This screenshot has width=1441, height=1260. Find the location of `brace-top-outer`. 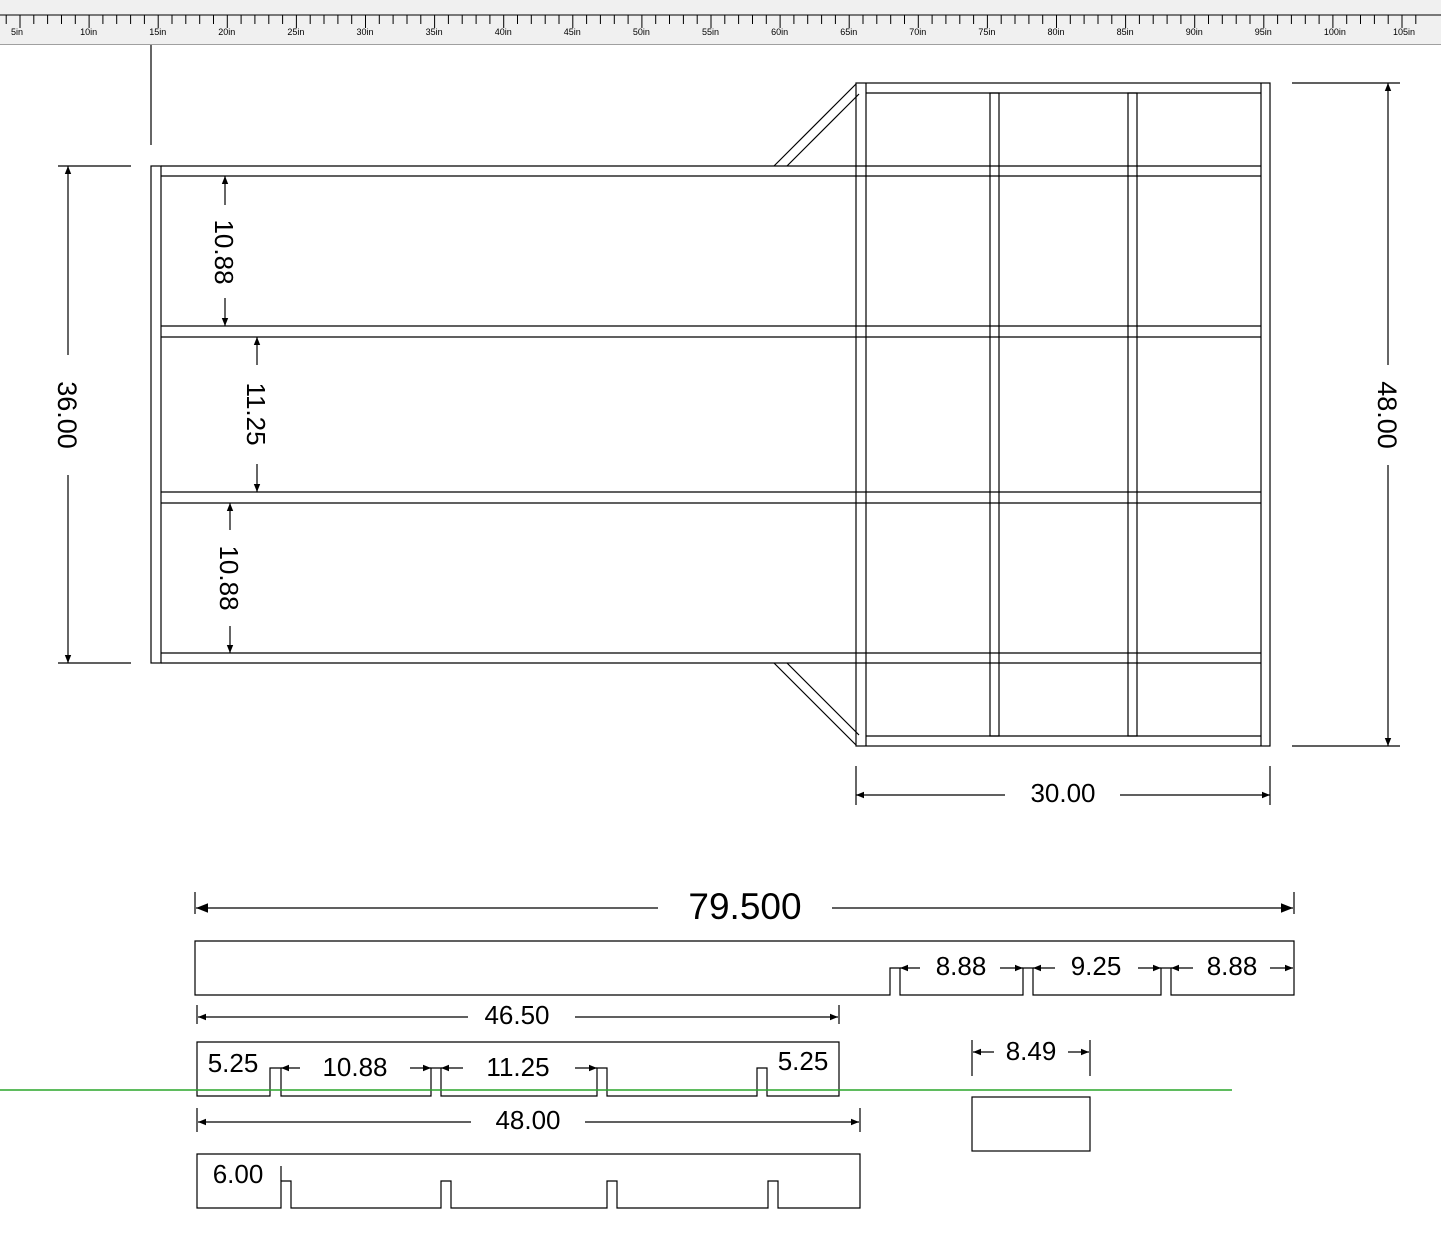

brace-top-outer is located at coordinates (815, 125).